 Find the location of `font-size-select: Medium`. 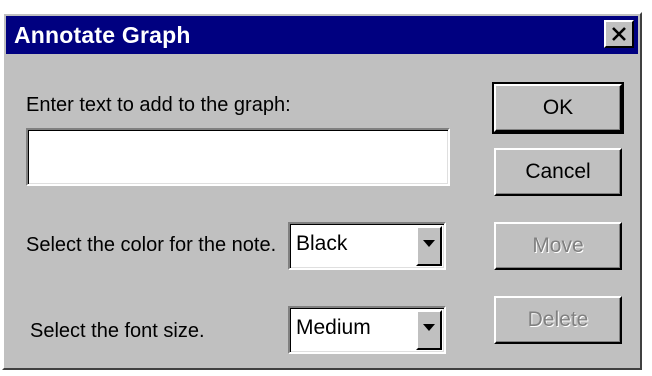

font-size-select: Medium is located at coordinates (367, 330).